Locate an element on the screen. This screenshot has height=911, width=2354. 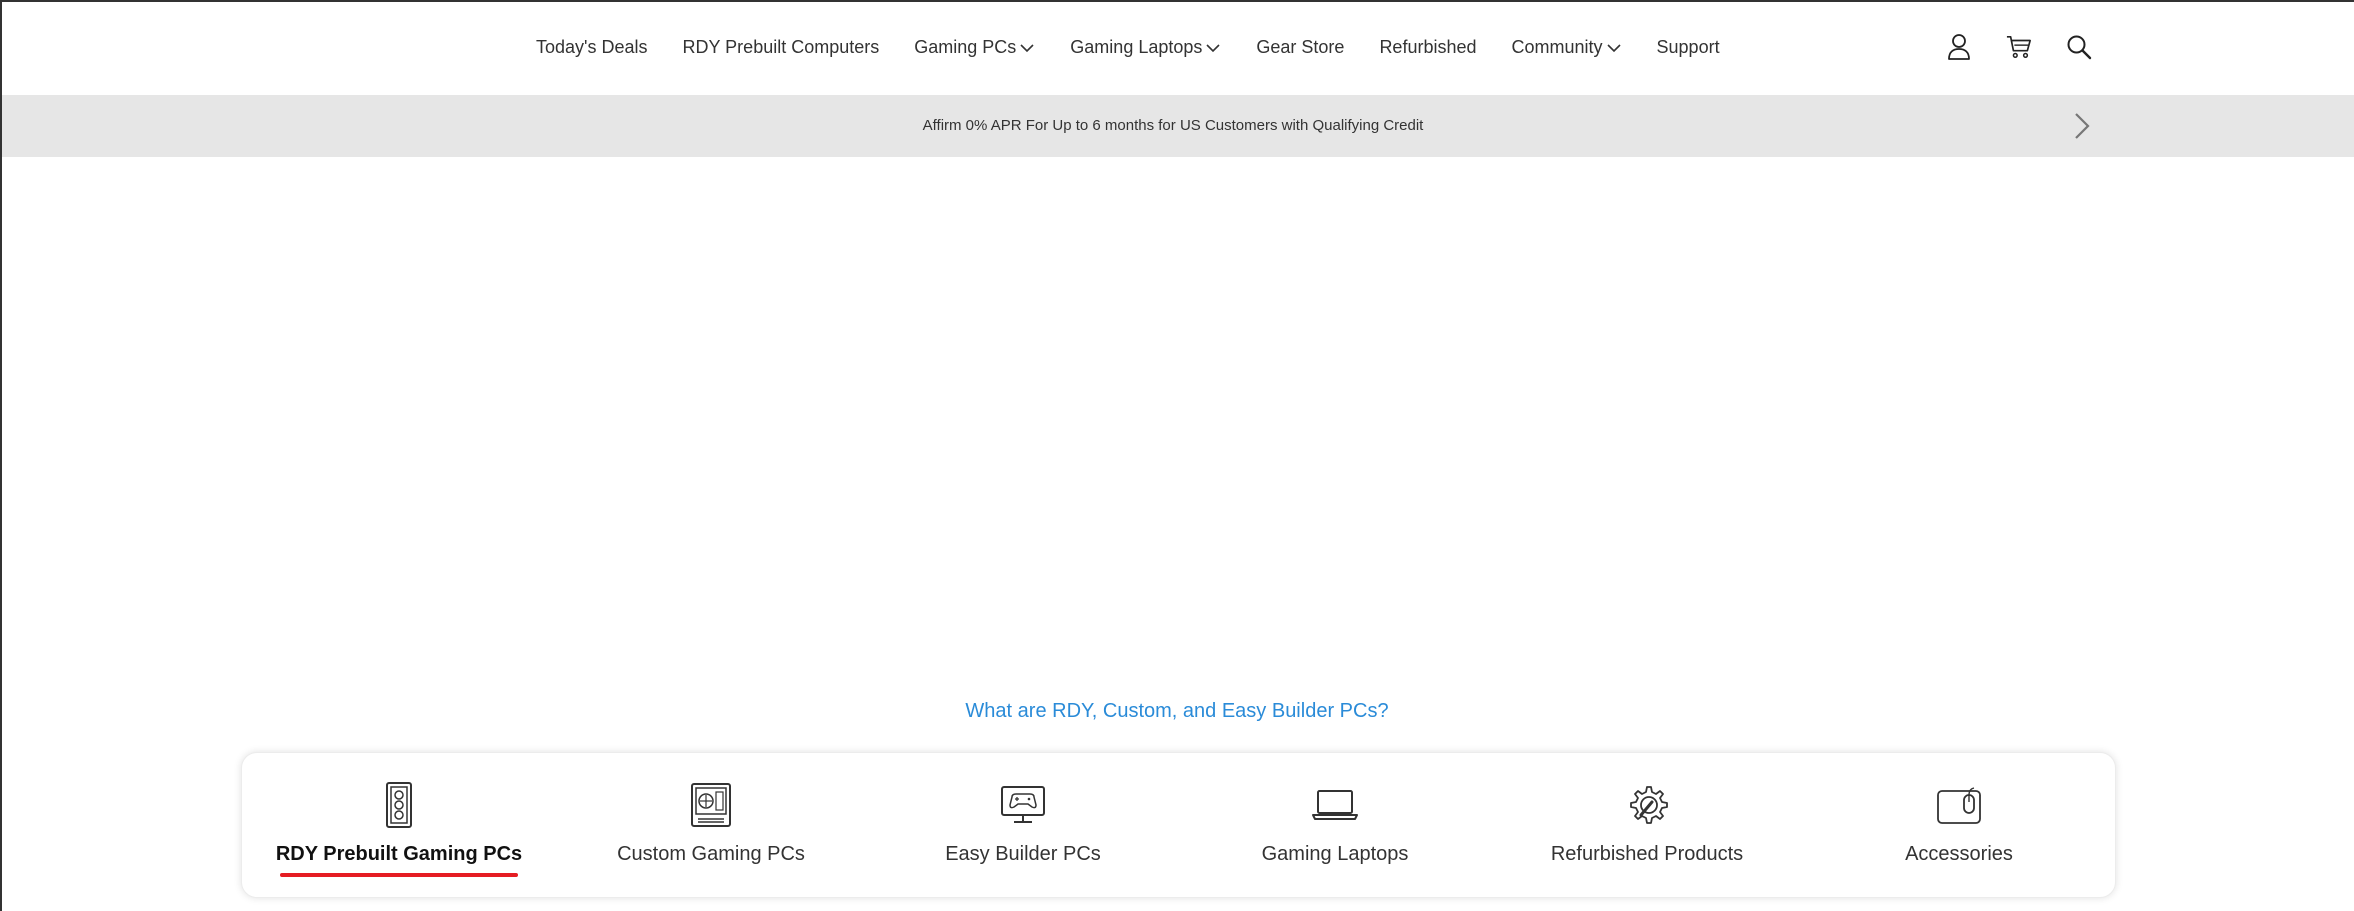
cart-icon is located at coordinates (2019, 47).